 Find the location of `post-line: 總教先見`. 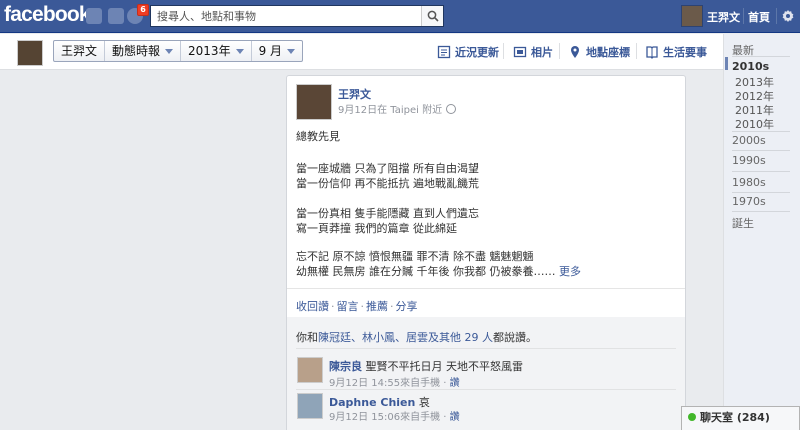

post-line: 總教先見 is located at coordinates (318, 136).